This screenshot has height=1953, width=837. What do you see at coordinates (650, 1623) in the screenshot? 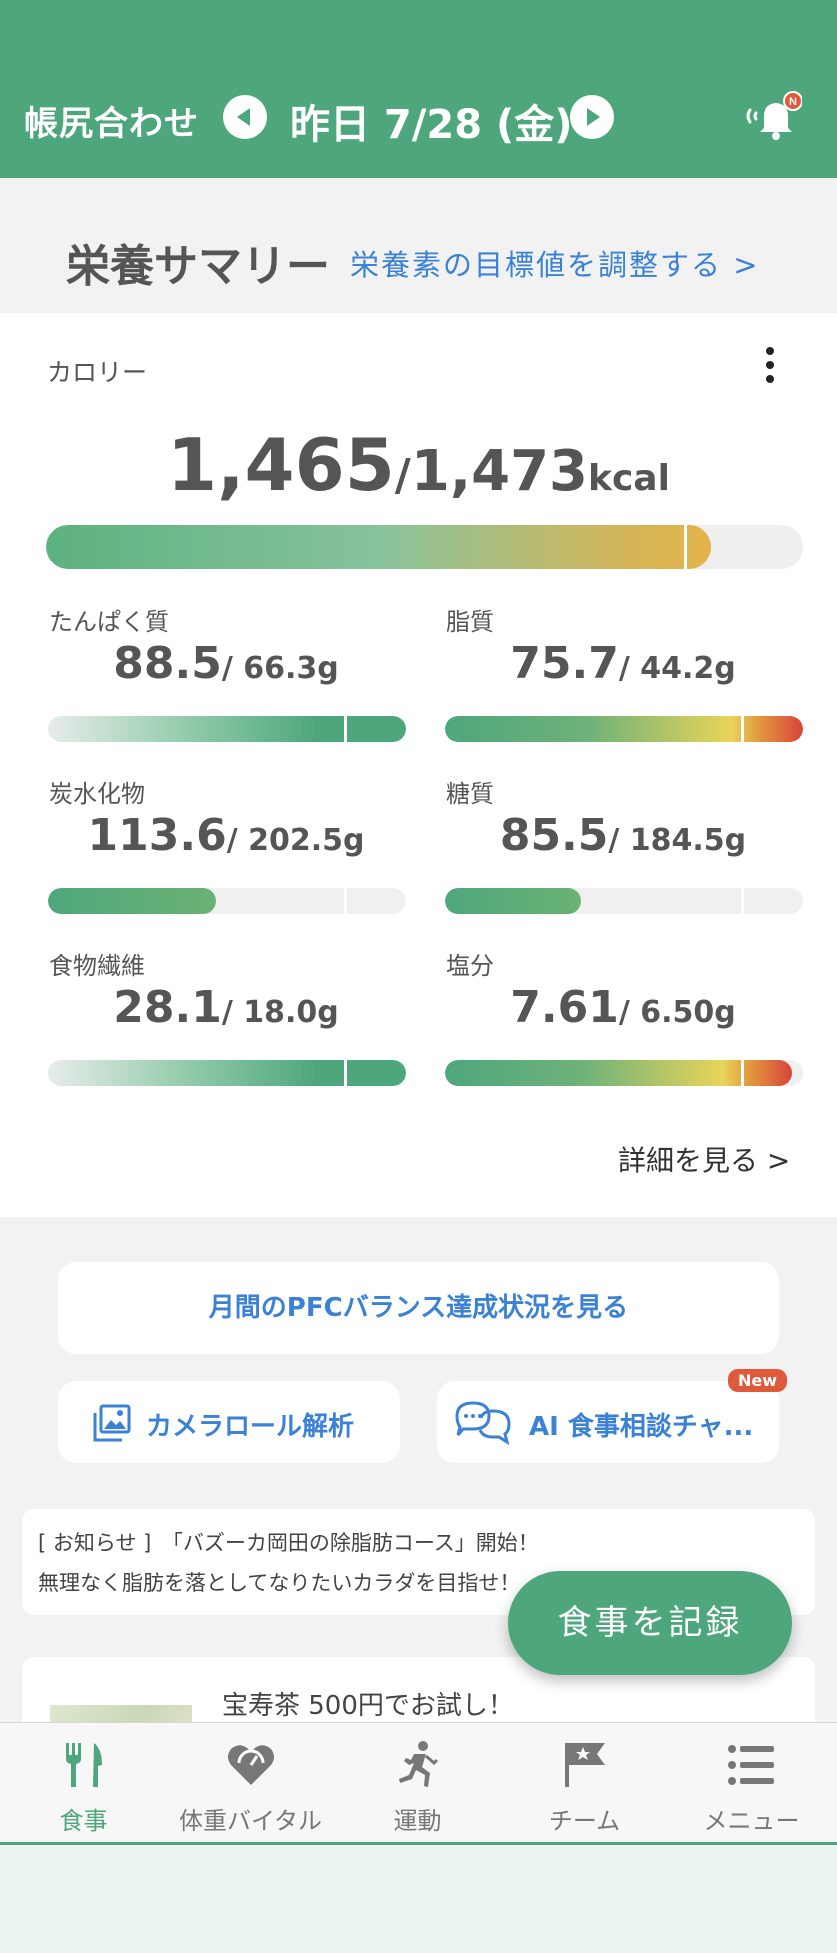
I see `record-meal-button: 食事を記録` at bounding box center [650, 1623].